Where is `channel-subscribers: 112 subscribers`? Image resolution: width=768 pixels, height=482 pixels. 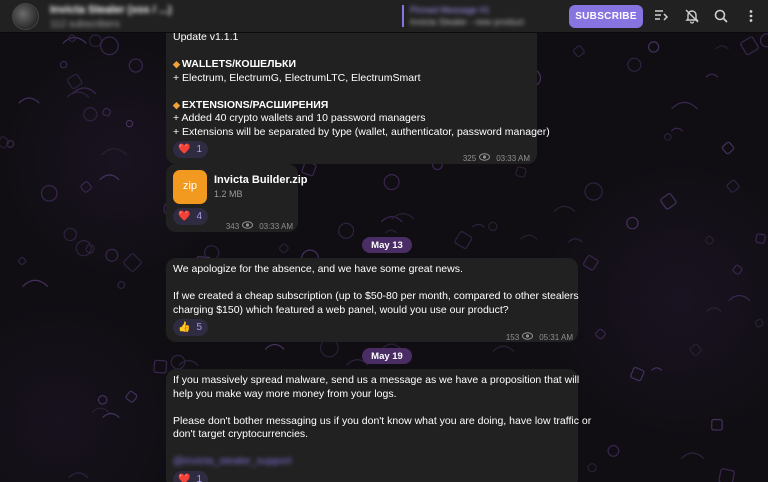
channel-subscribers: 112 subscribers is located at coordinates (85, 24).